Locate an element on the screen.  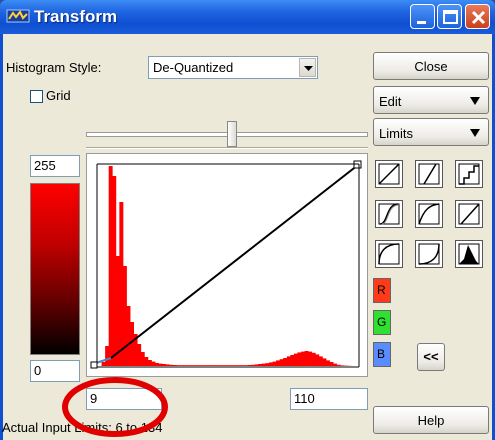
highlight-annotation is located at coordinates (115, 407).